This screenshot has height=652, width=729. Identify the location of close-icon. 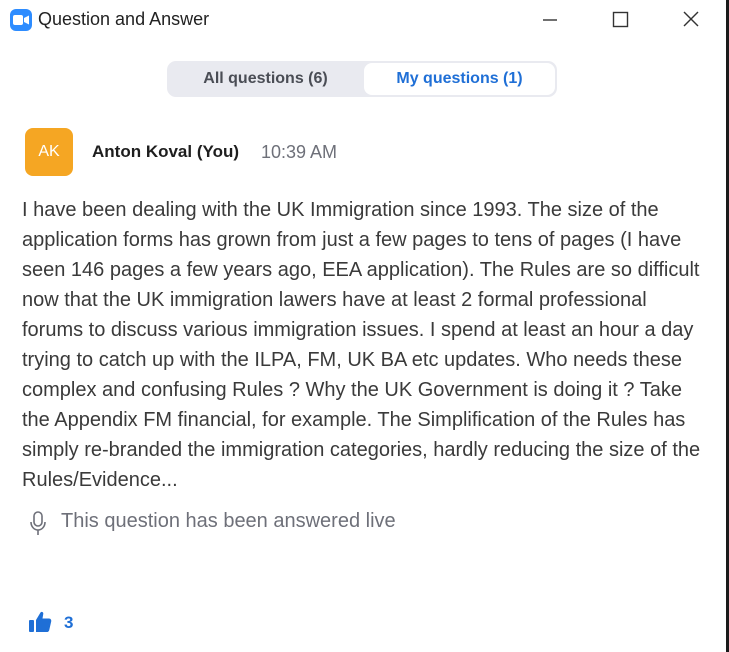
(691, 19).